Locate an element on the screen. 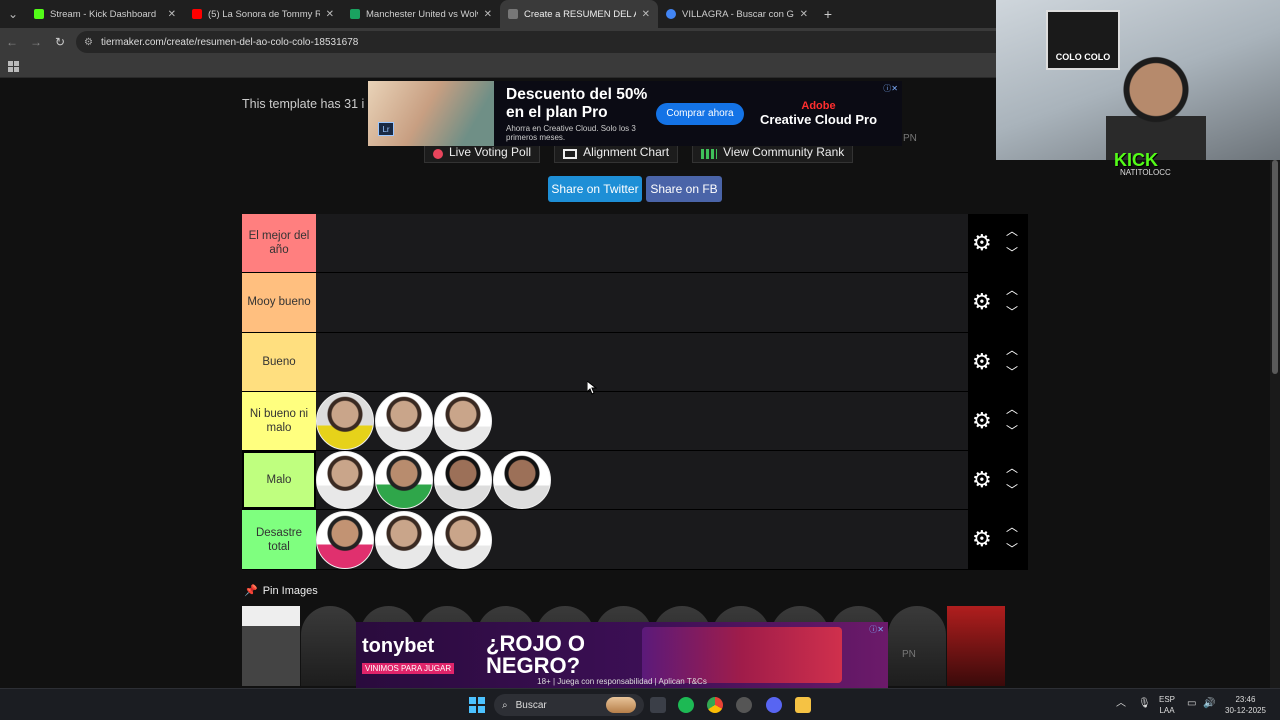 This screenshot has width=1280, height=720. share-fb-button: Share on FB is located at coordinates (684, 189).